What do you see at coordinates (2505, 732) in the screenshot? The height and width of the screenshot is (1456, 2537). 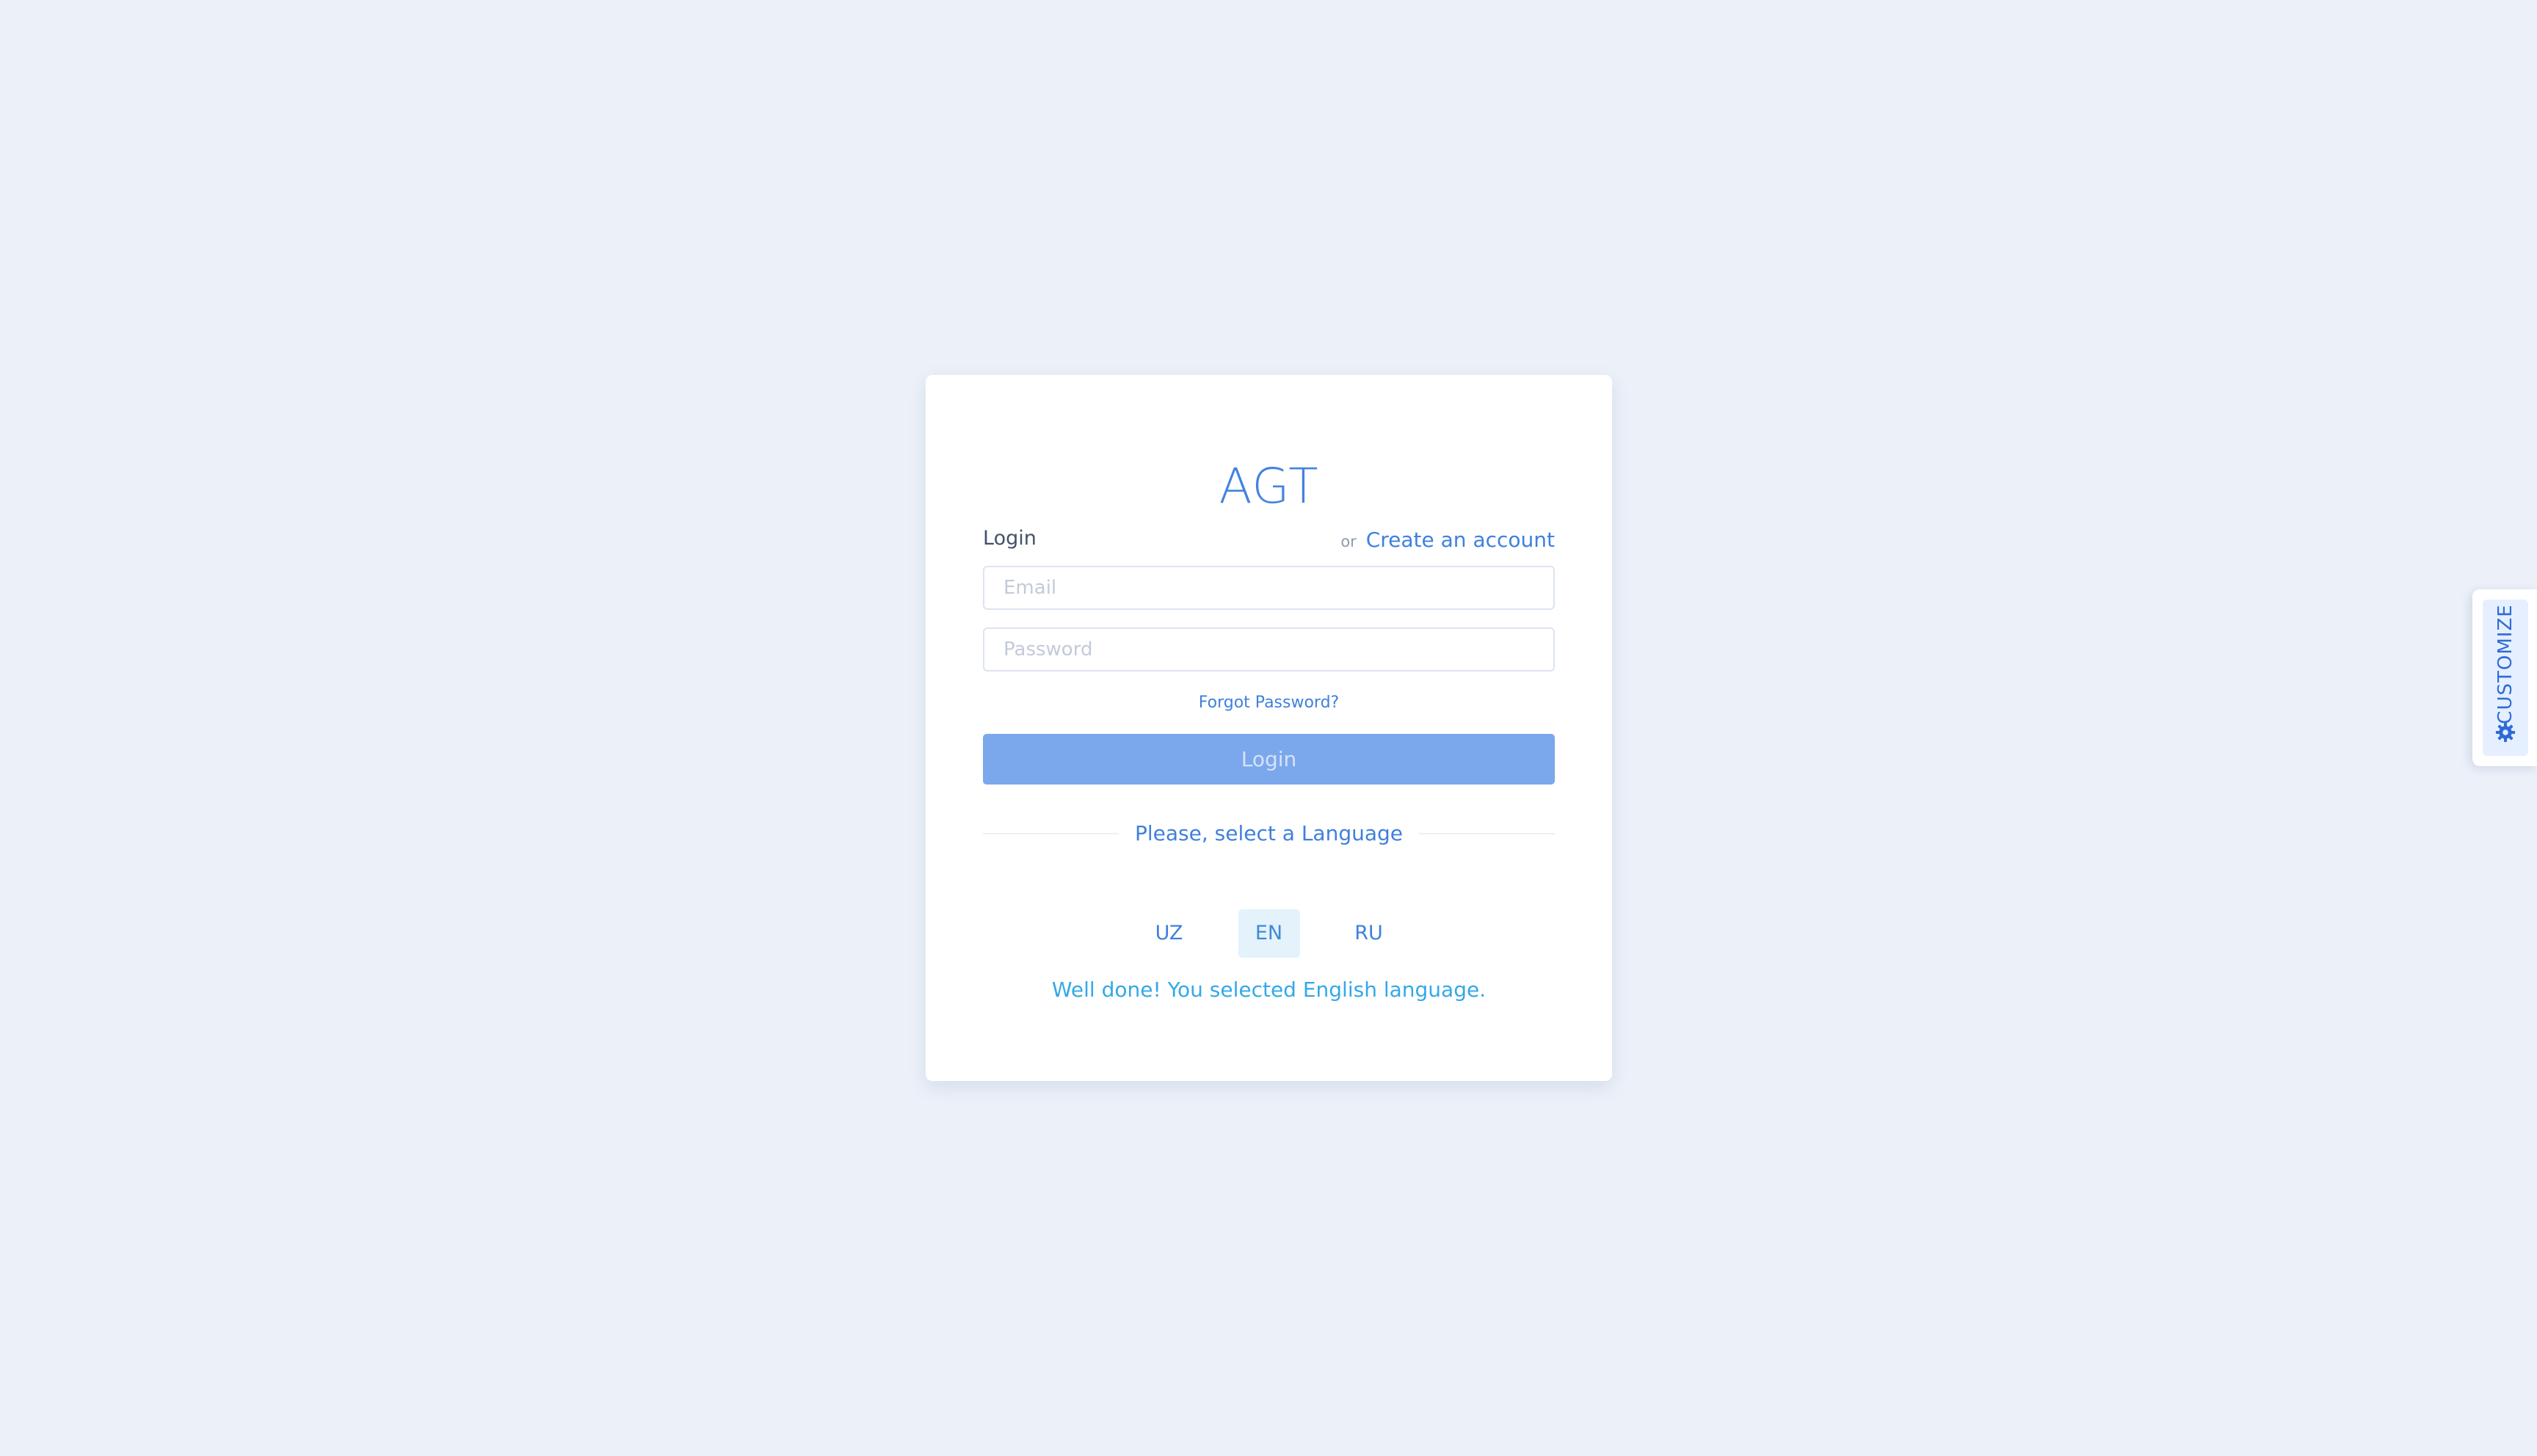 I see `gear-icon` at bounding box center [2505, 732].